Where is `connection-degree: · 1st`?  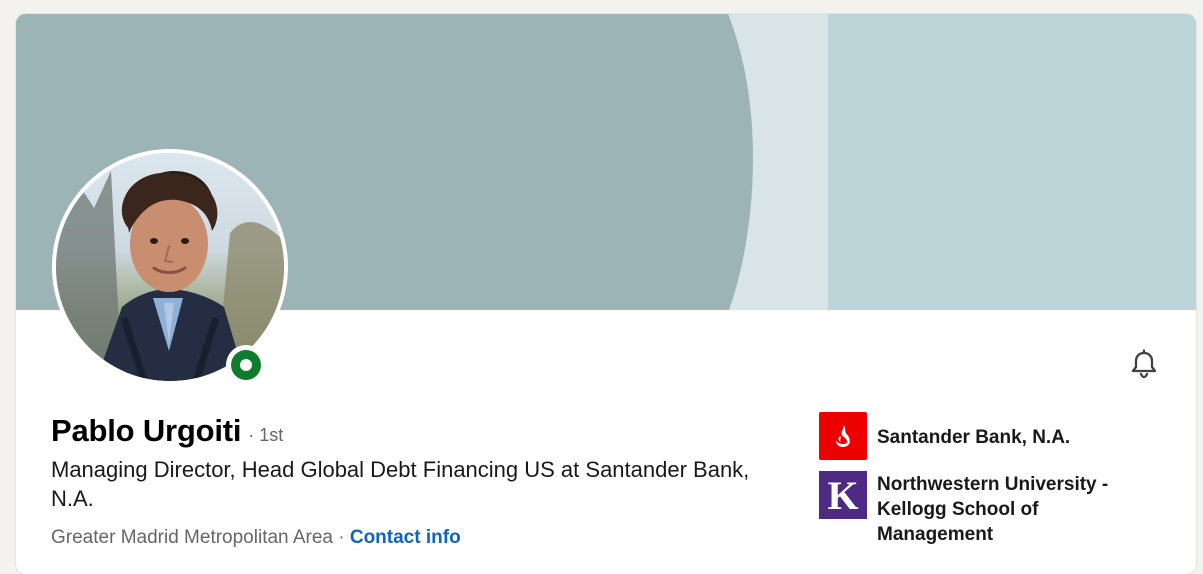 connection-degree: · 1st is located at coordinates (266, 435).